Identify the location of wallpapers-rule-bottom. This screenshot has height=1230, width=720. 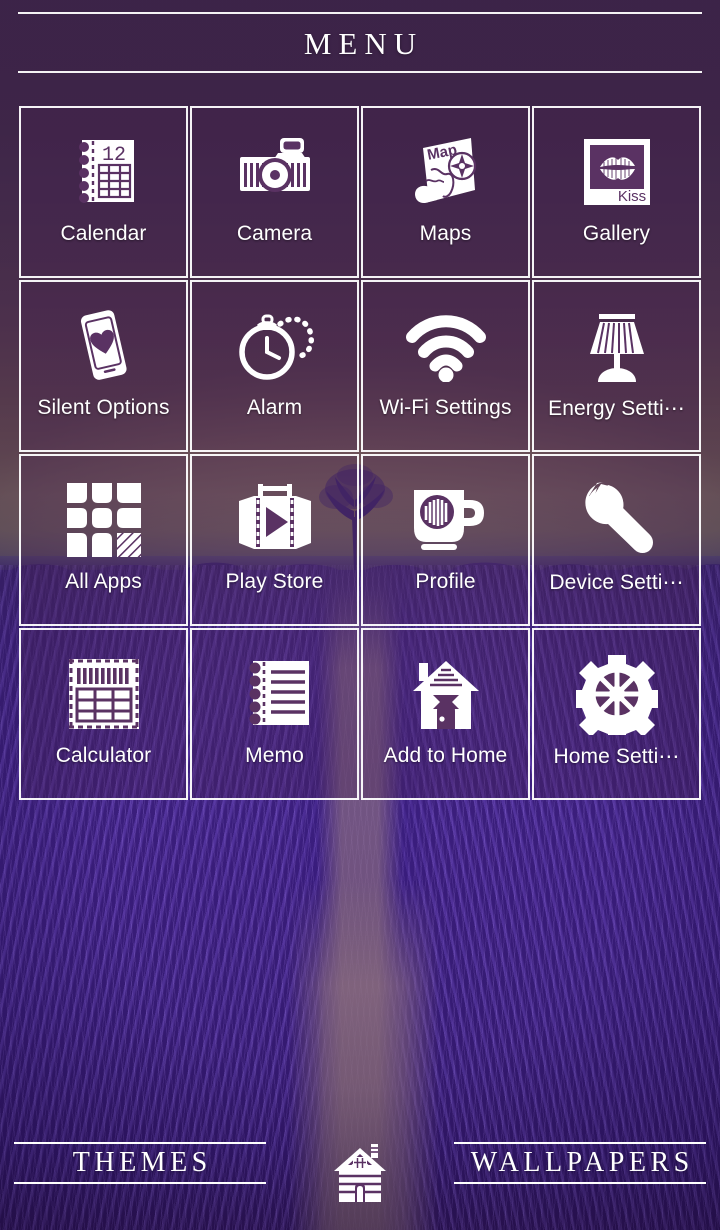
(580, 1183).